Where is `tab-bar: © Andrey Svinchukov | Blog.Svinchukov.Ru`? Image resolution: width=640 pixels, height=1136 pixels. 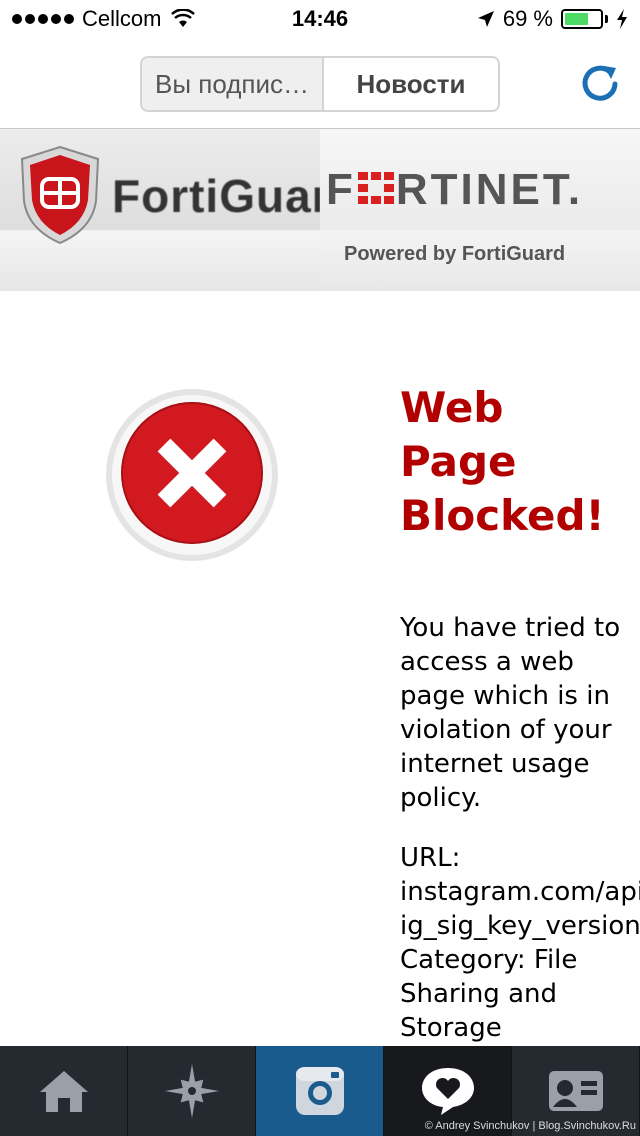
tab-bar: © Andrey Svinchukov | Blog.Svinchukov.Ru is located at coordinates (320, 1091).